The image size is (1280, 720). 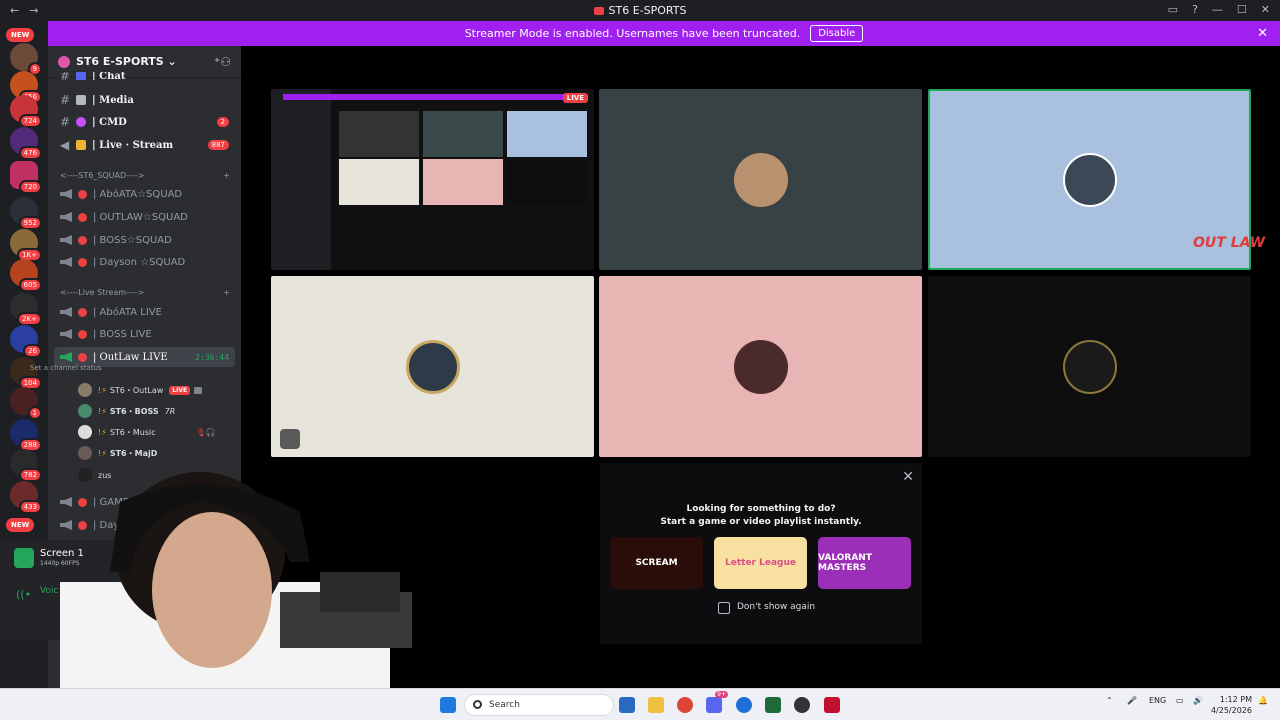 I want to click on search-icon, so click(x=477, y=704).